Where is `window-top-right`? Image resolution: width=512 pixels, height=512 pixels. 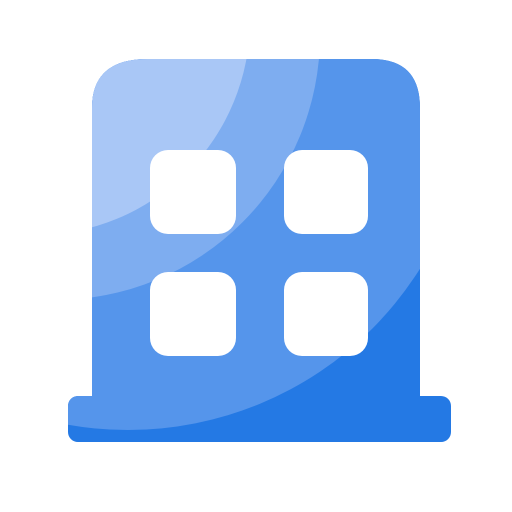 window-top-right is located at coordinates (326, 192).